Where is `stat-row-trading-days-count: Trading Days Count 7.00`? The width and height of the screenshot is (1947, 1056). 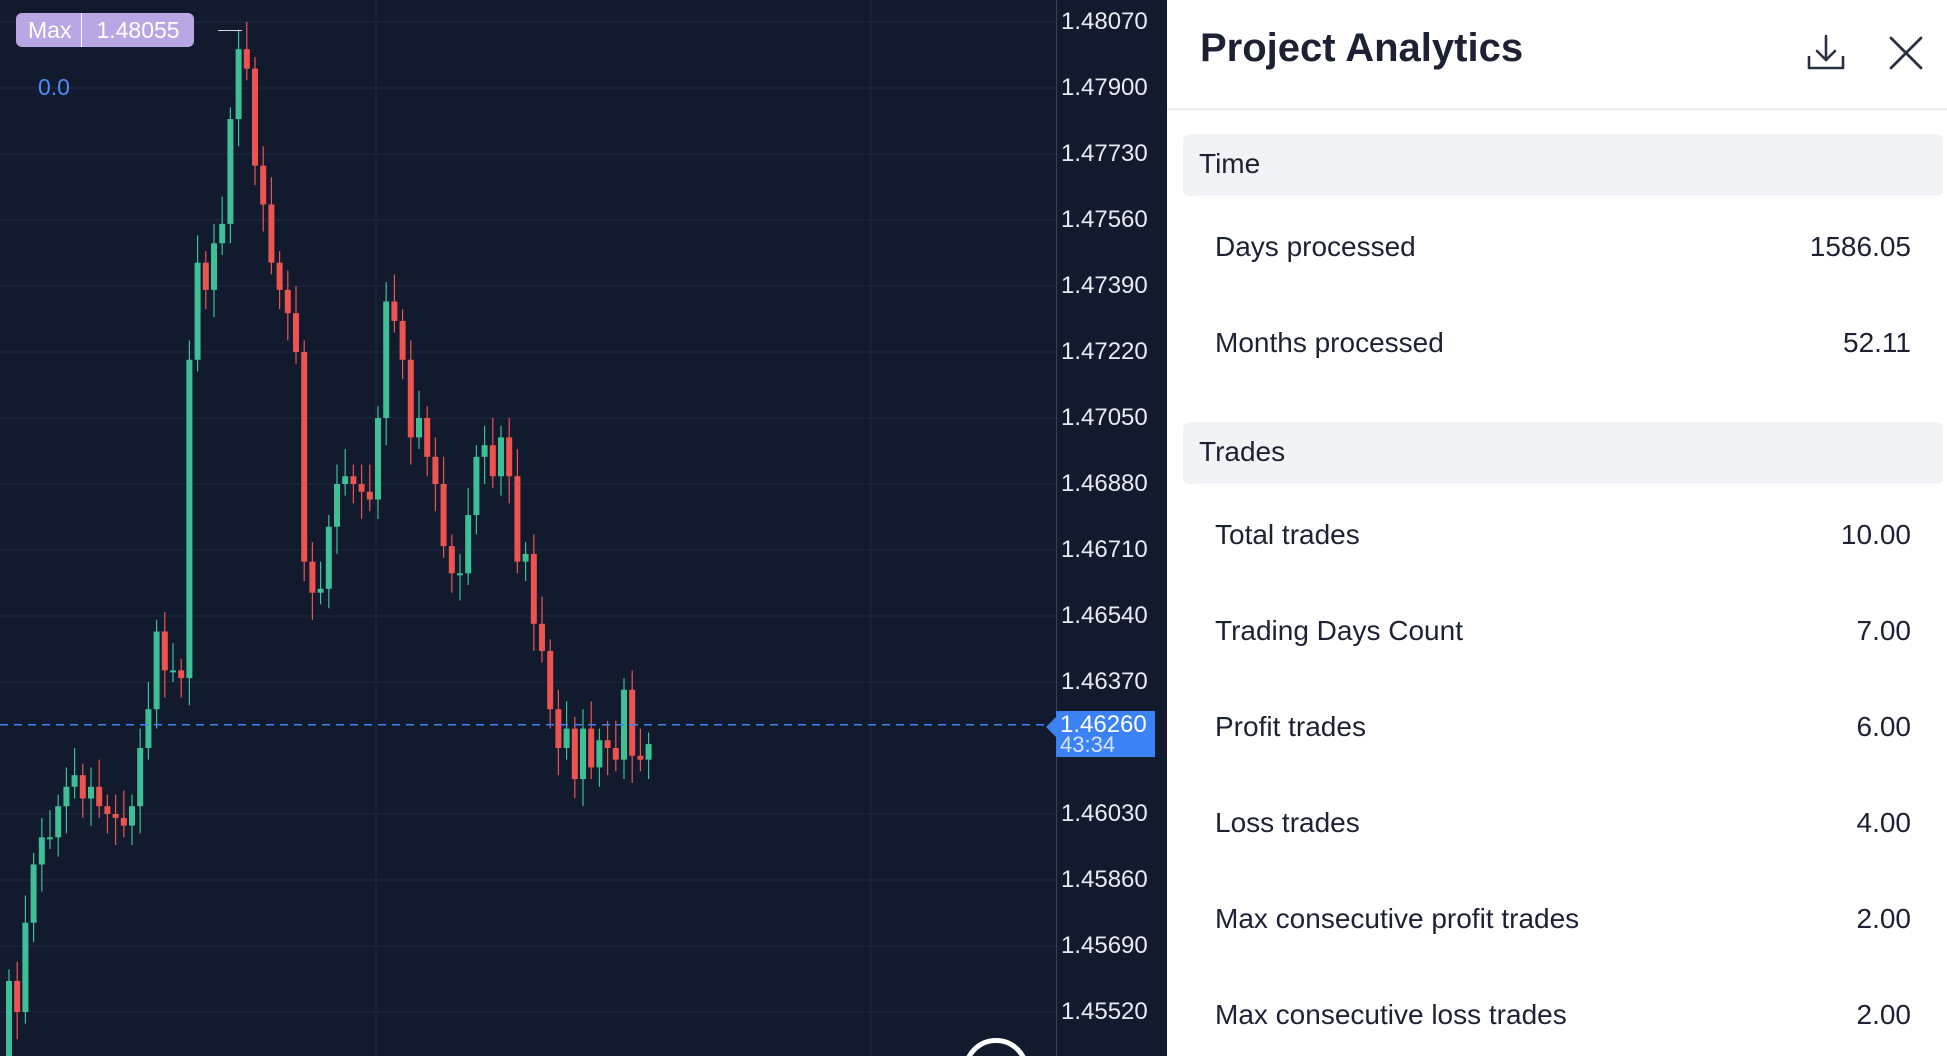 stat-row-trading-days-count: Trading Days Count 7.00 is located at coordinates (1563, 631).